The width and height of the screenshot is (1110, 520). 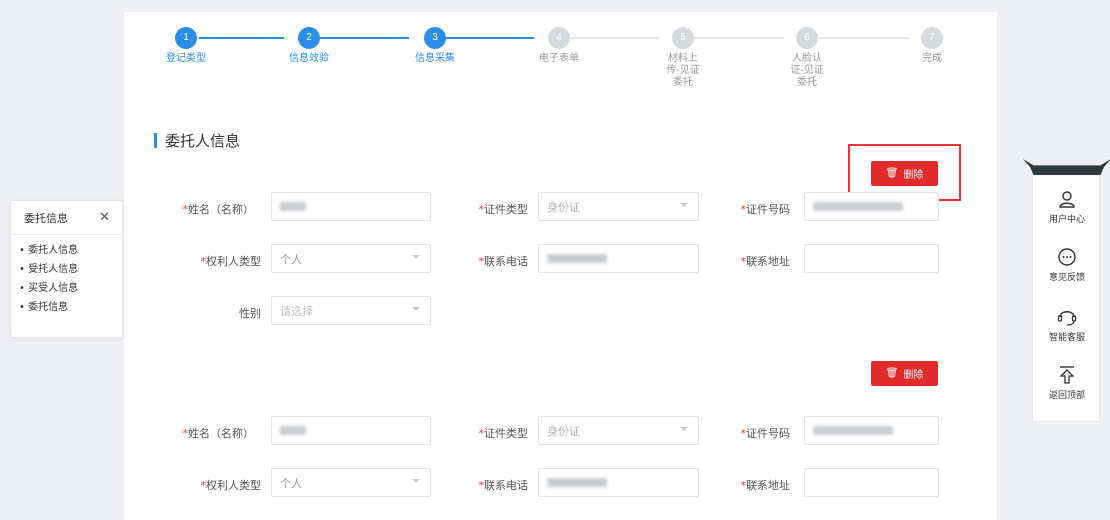 I want to click on step-6: 6 人脸认证-见证委托, so click(x=807, y=58).